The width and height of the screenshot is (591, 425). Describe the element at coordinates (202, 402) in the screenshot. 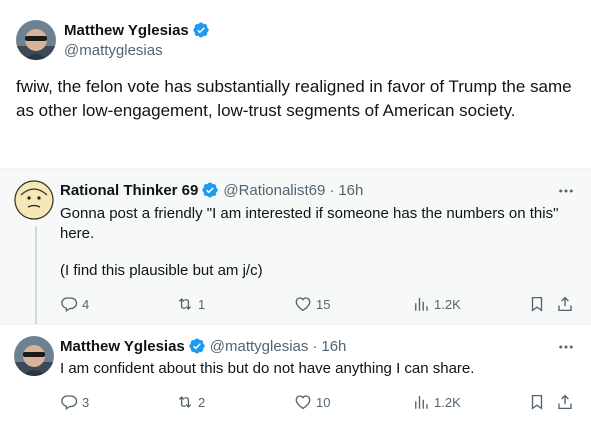

I see `retweet-count: 2` at that location.